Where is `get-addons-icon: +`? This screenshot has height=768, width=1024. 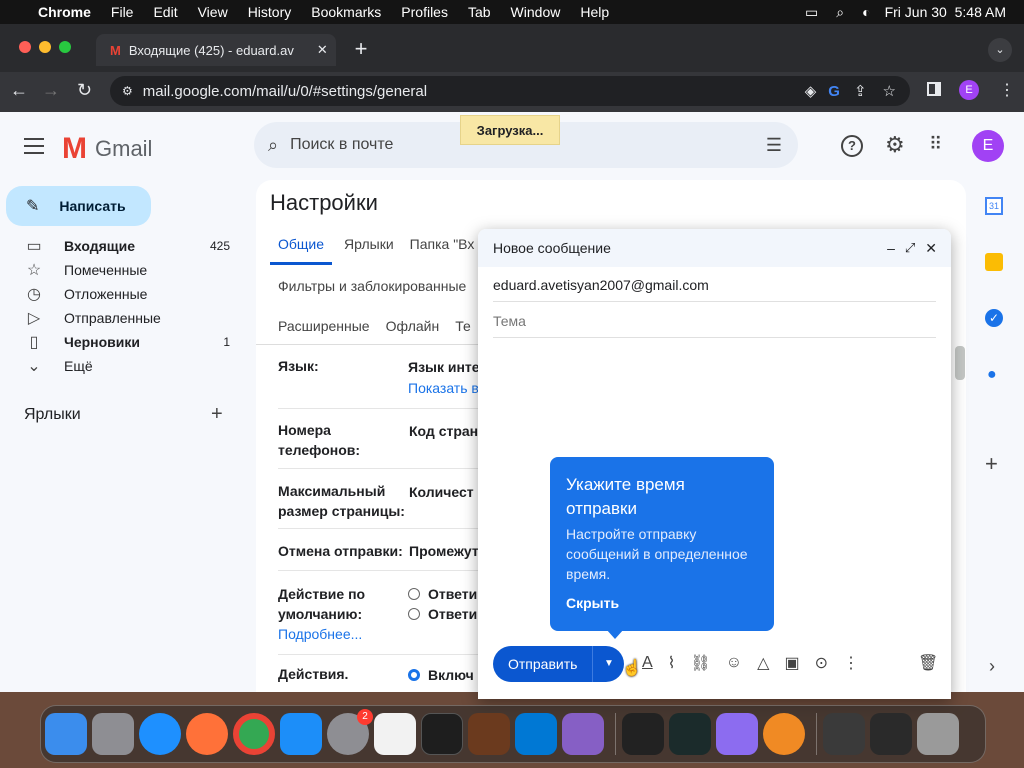 get-addons-icon: + is located at coordinates (991, 464).